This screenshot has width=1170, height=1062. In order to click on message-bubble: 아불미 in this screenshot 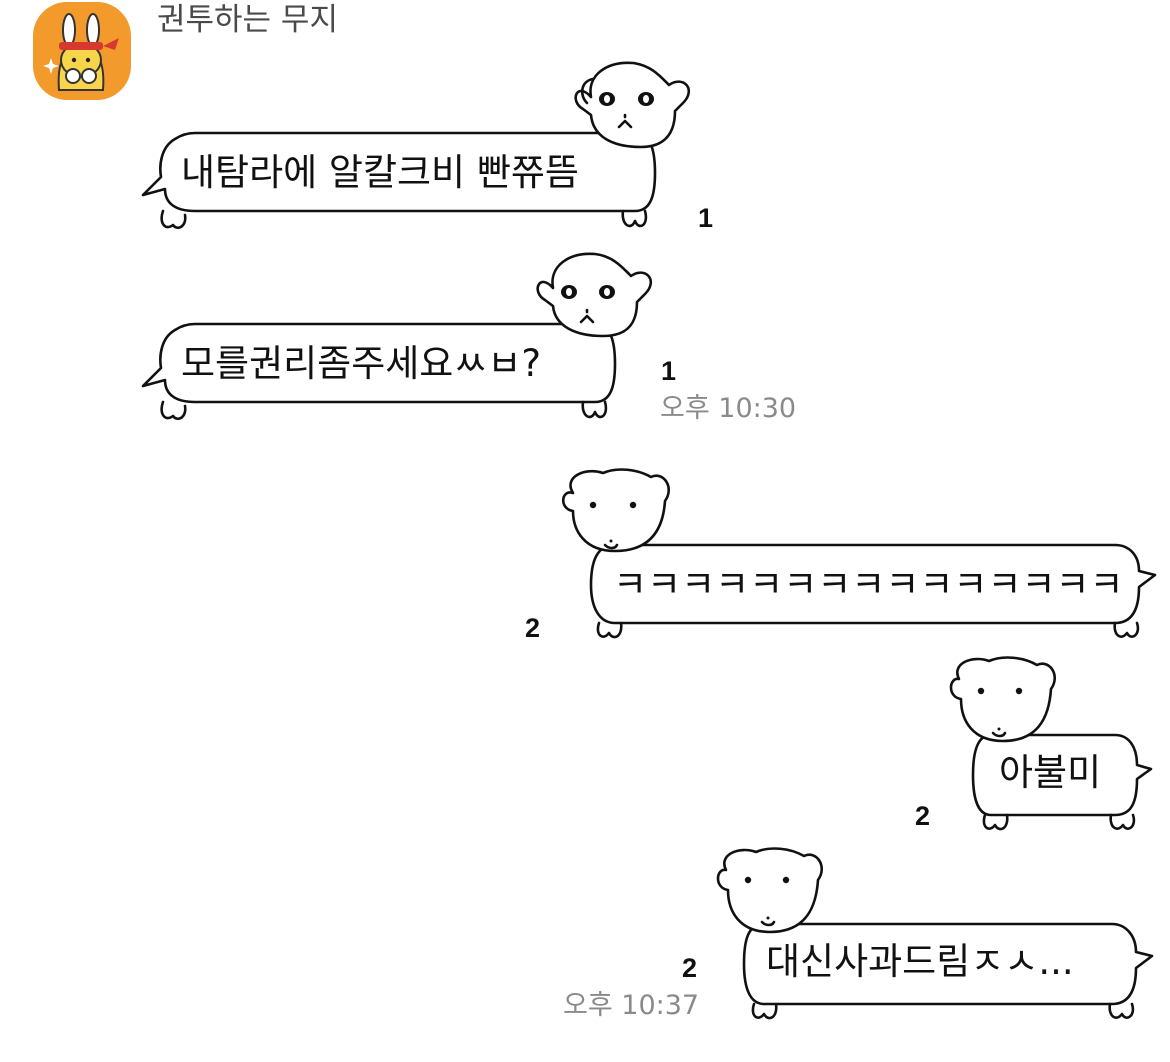, I will do `click(1050, 745)`.